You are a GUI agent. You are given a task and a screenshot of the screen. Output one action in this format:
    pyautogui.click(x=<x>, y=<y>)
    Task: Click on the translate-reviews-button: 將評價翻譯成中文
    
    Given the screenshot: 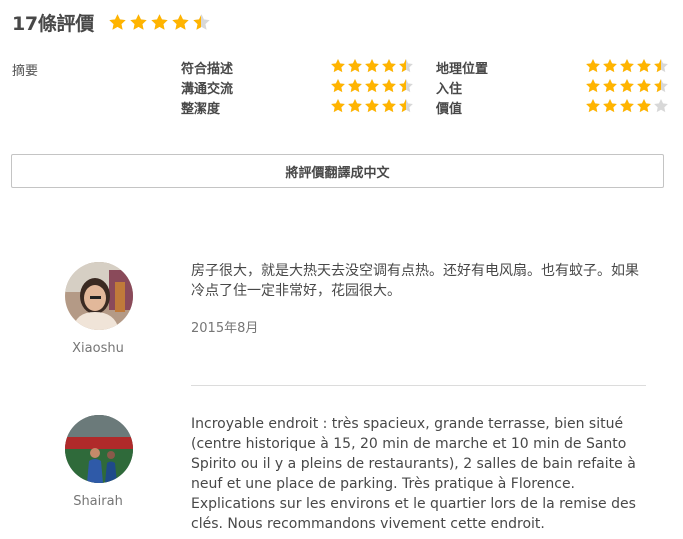 What is the action you would take?
    pyautogui.click(x=337, y=171)
    